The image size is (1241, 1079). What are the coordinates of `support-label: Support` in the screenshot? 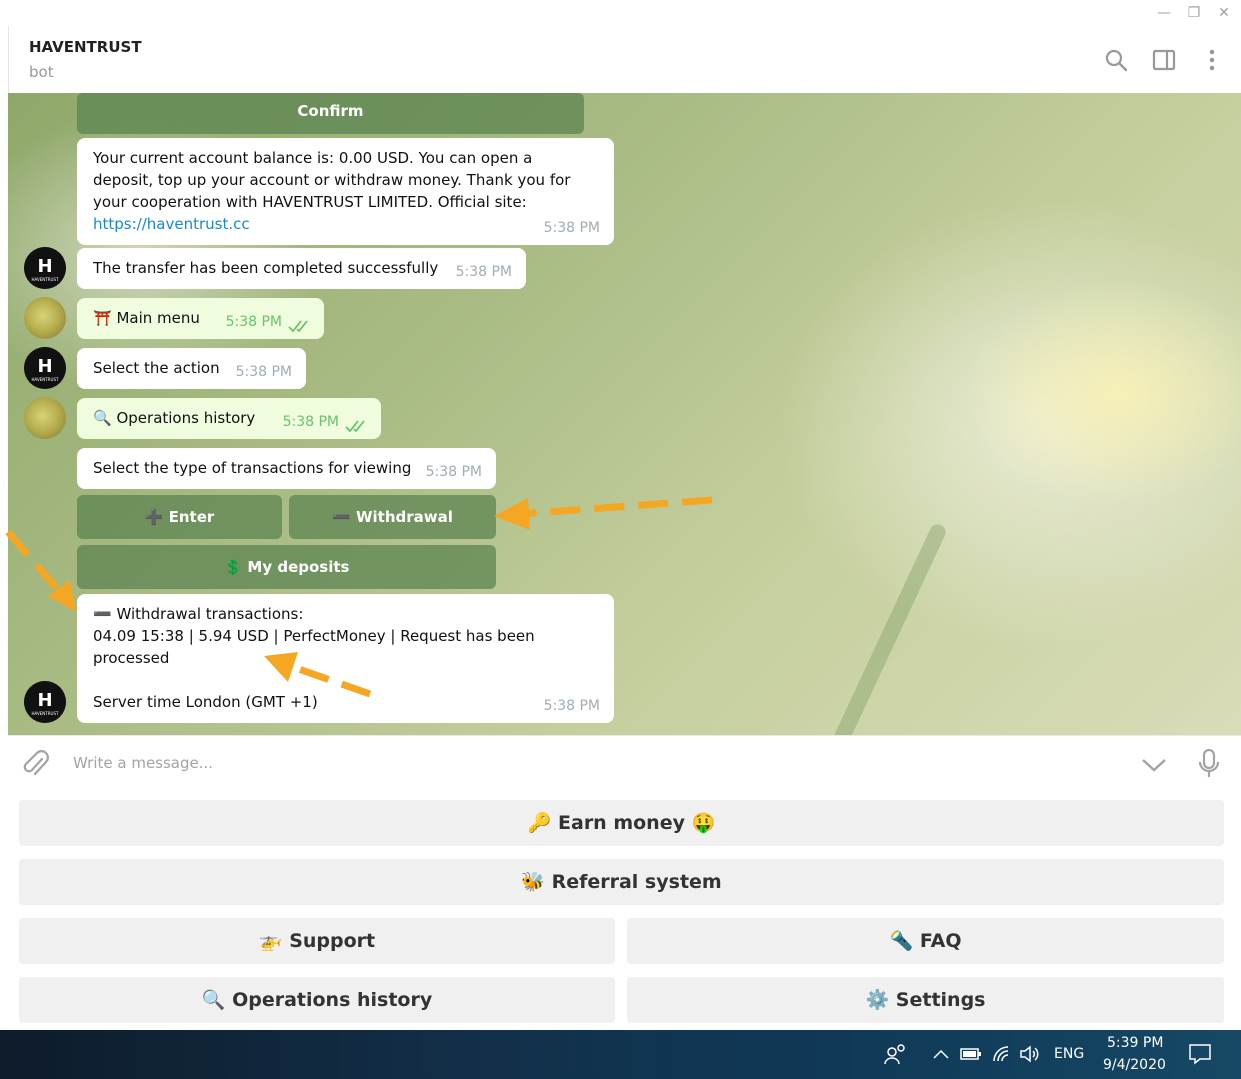 It's located at (332, 941).